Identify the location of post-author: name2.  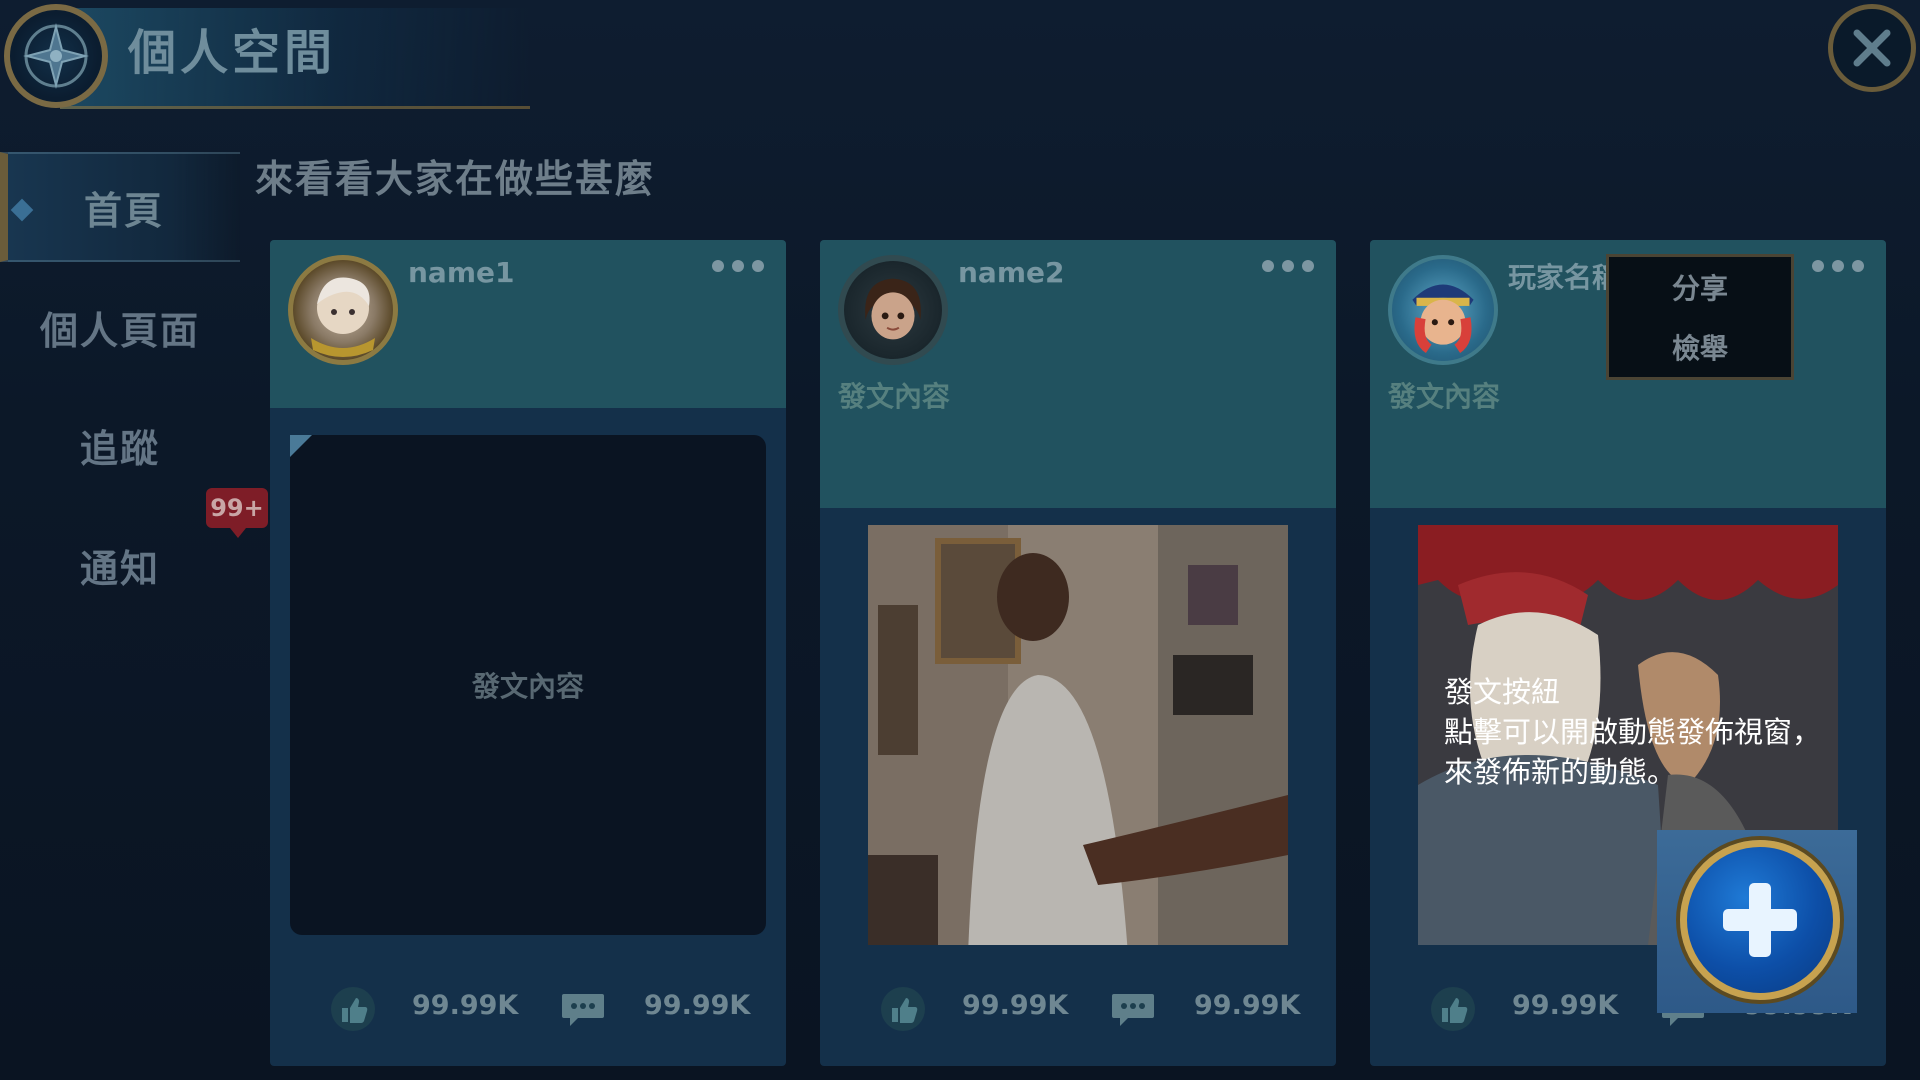
(1011, 272).